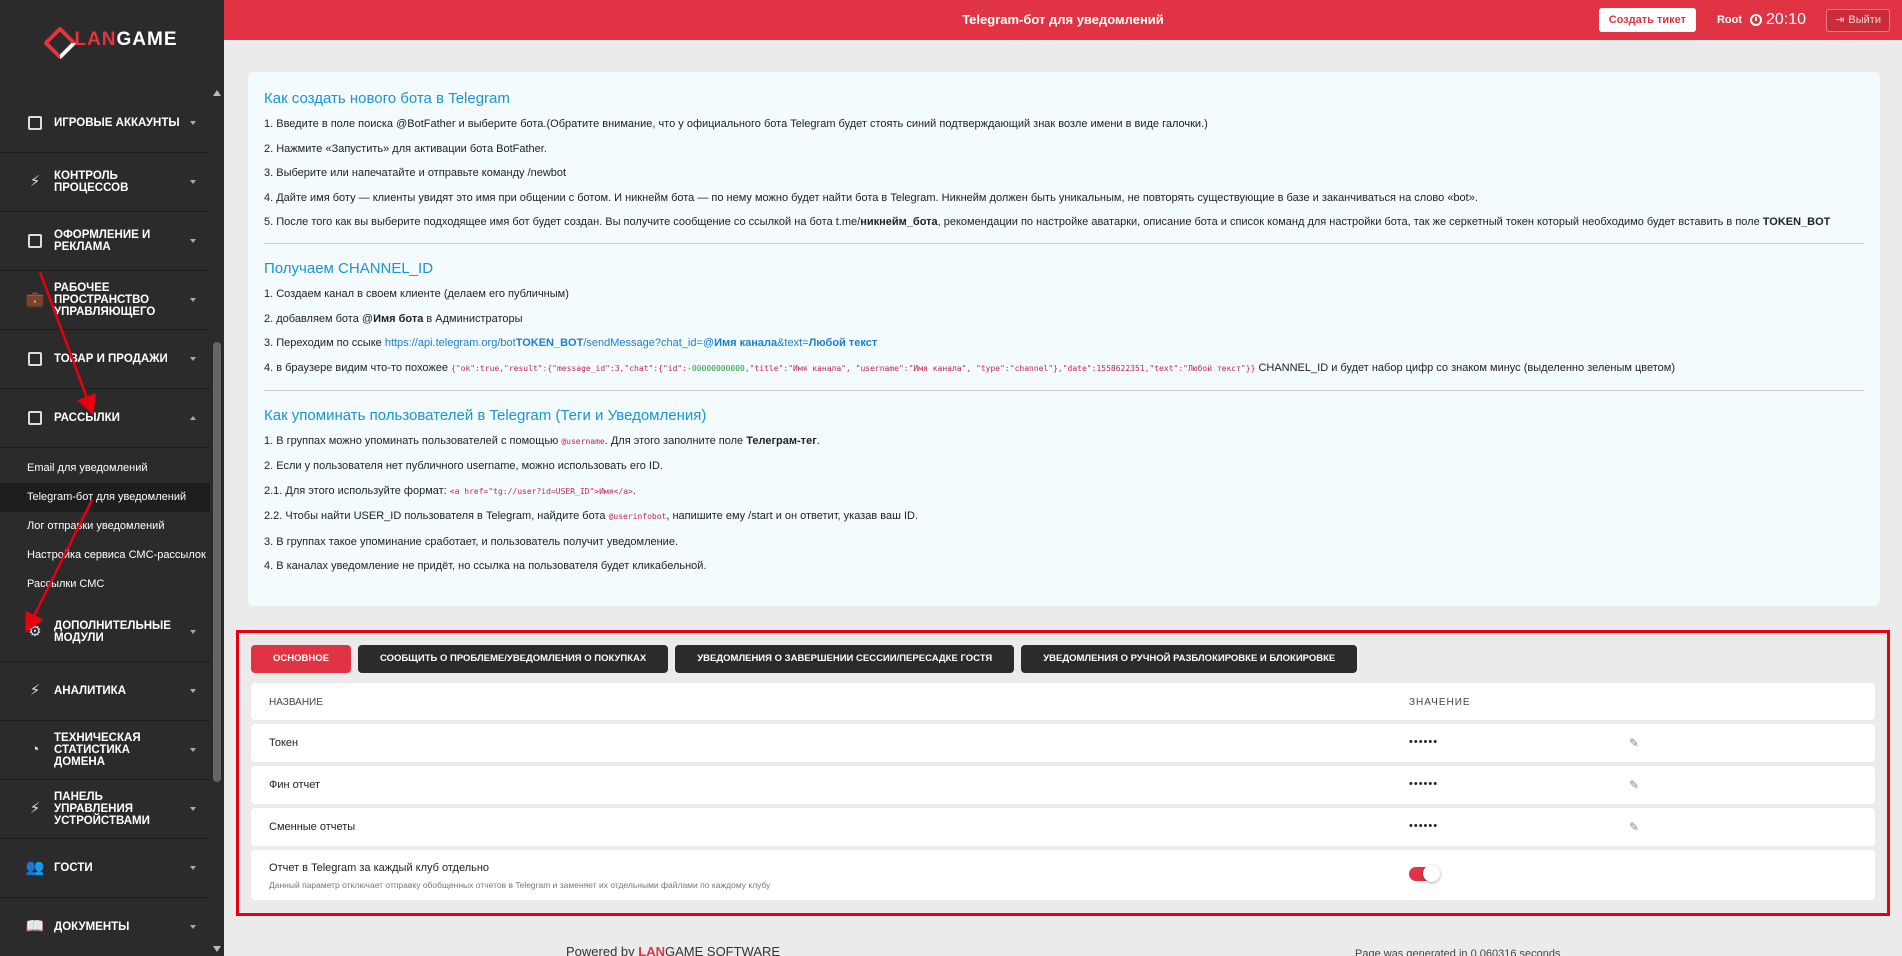  I want to click on tab-general: Основное, so click(301, 659).